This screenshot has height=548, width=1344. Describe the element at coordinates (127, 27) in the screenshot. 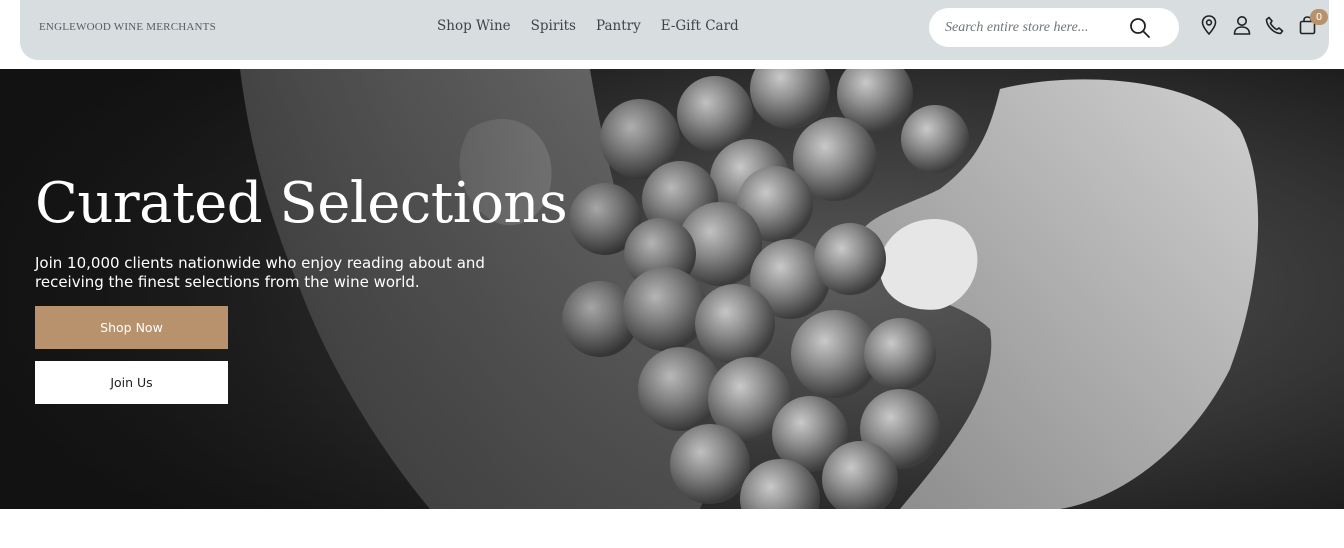

I see `brand-logo: ENGLEWOOD WINE MERCHANTS` at that location.